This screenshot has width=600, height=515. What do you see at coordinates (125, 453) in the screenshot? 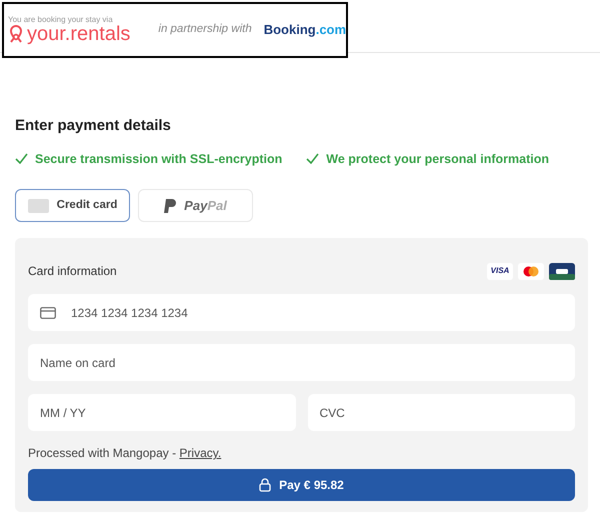
I see `processor-text: Processed with Mangopay - Privacy.` at bounding box center [125, 453].